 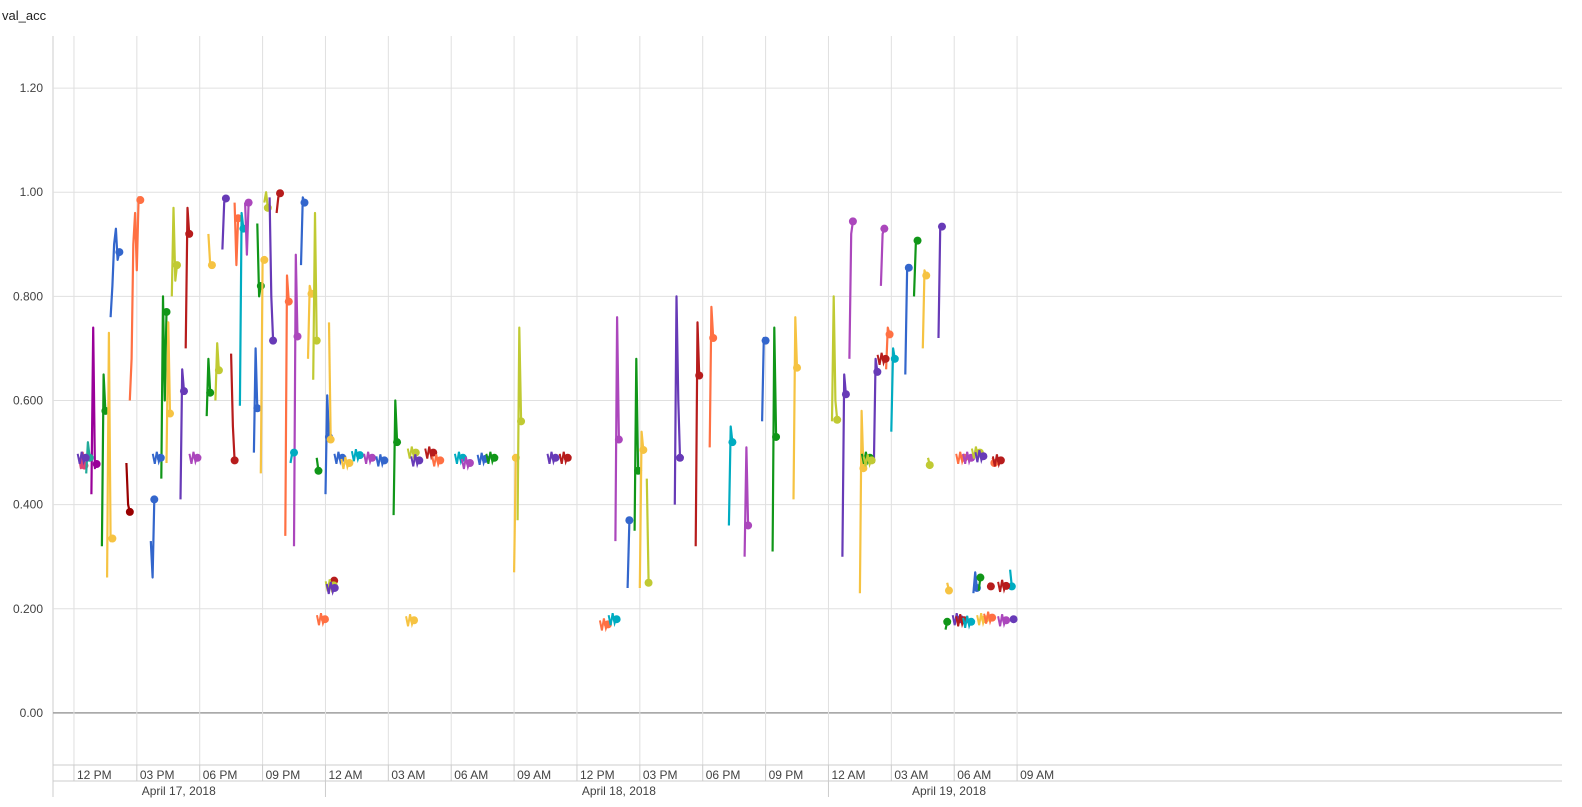 I want to click on y-tick-label: 0.200, so click(x=28, y=609).